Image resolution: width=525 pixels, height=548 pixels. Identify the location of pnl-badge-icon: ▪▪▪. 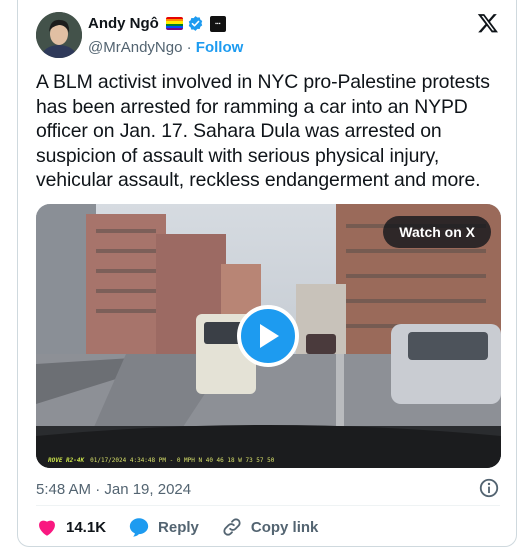
(217, 23).